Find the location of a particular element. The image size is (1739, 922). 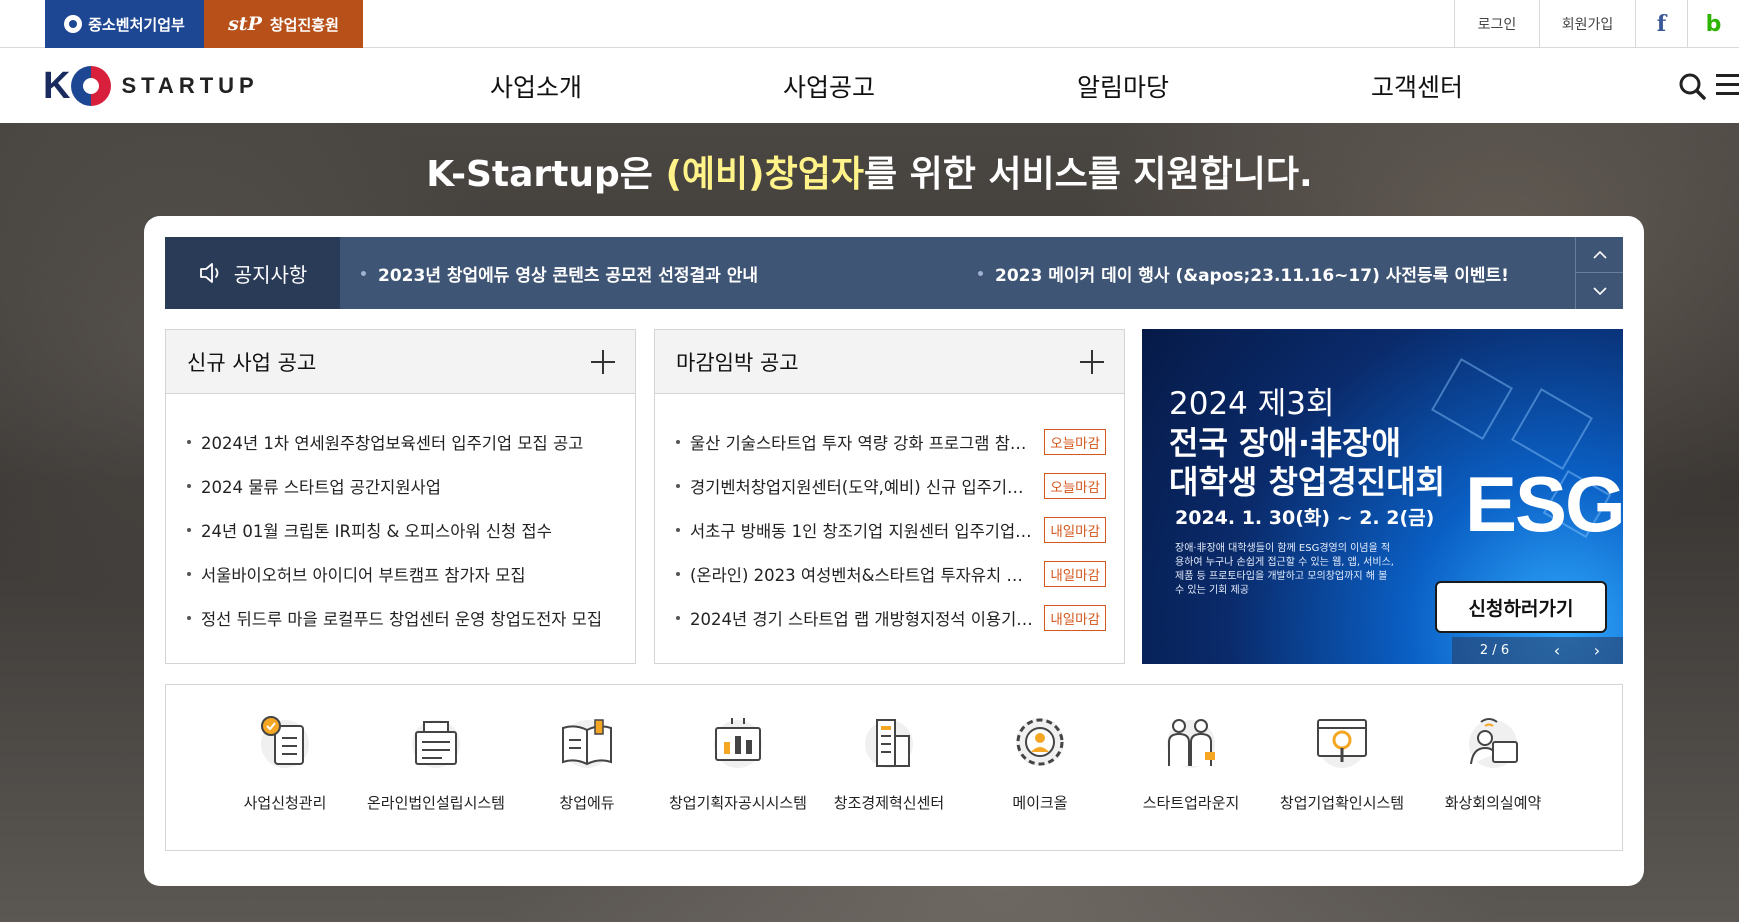

banner-pager: 2 / 6 ‹ › is located at coordinates (1537, 650).